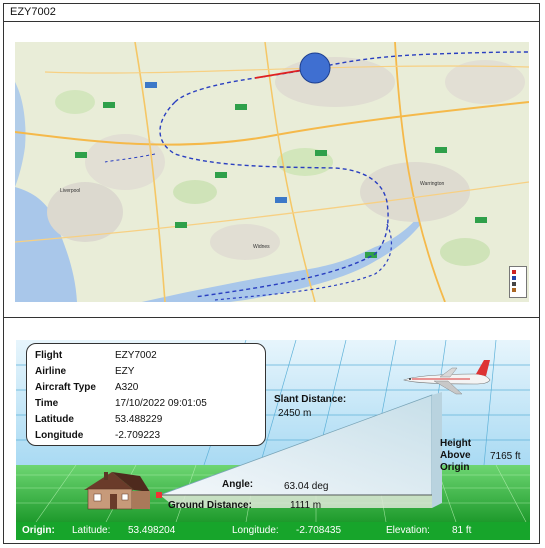  What do you see at coordinates (462, 530) in the screenshot?
I see `origin-elevation-value: 81 ft` at bounding box center [462, 530].